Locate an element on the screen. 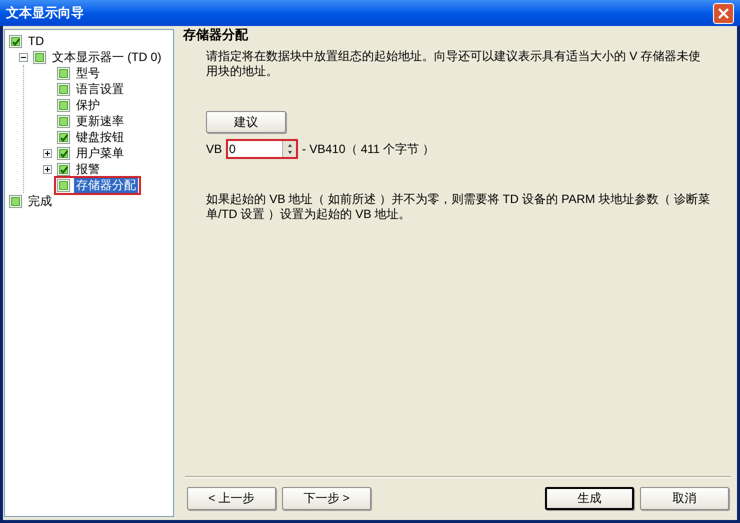  address-spin-field: 0 is located at coordinates (262, 149).